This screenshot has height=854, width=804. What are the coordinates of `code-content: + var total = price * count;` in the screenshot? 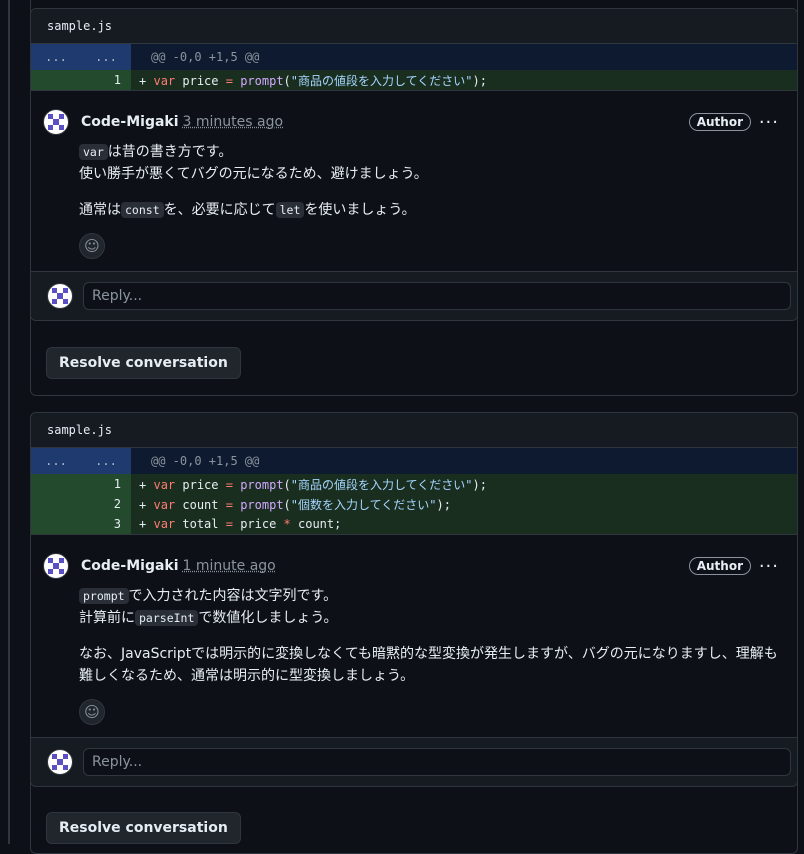 It's located at (240, 524).